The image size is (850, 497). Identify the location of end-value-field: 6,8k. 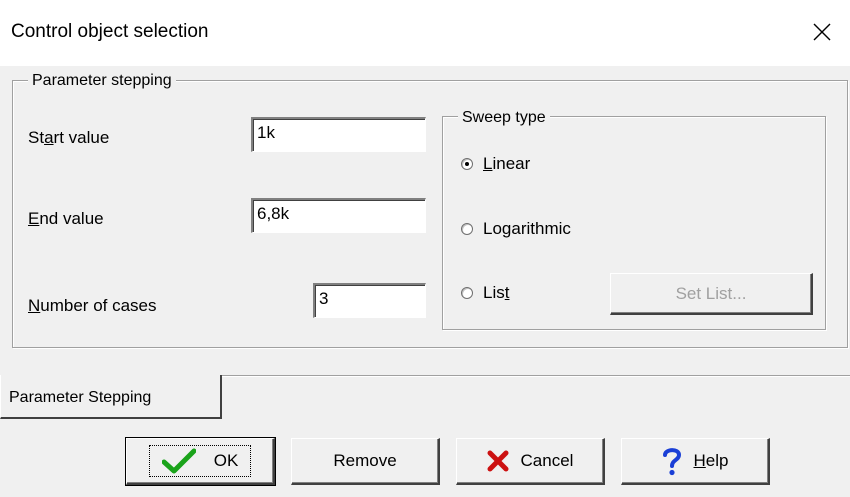
(338, 215).